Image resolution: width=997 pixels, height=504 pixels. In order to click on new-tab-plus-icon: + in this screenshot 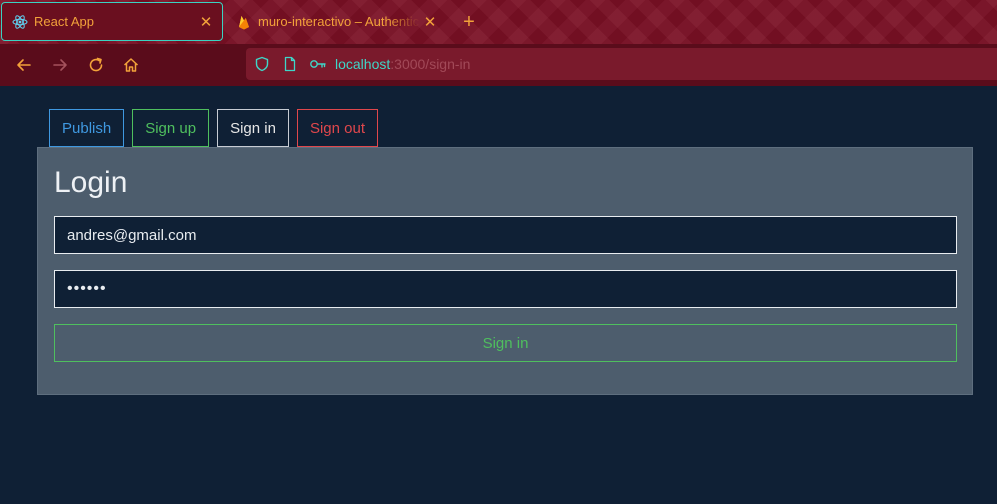, I will do `click(469, 22)`.